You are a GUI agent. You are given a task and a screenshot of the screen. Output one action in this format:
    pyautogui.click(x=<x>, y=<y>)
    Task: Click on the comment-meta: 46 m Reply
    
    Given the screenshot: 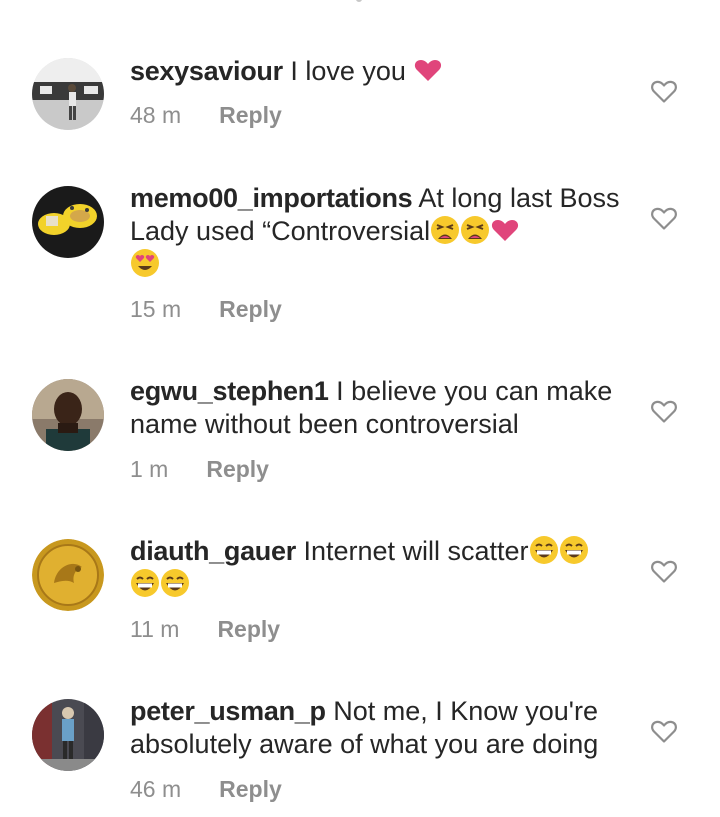 What is the action you would take?
    pyautogui.click(x=206, y=789)
    